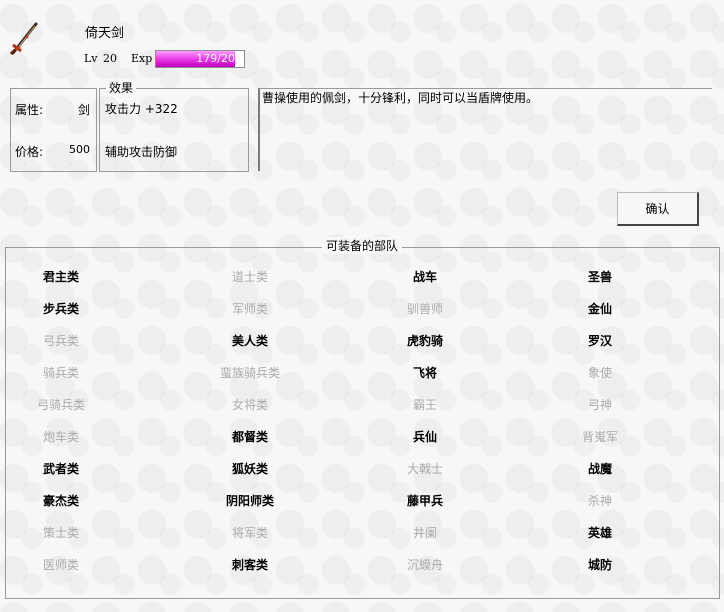 Image resolution: width=724 pixels, height=612 pixels. I want to click on item-name: 倚天剑, so click(105, 33).